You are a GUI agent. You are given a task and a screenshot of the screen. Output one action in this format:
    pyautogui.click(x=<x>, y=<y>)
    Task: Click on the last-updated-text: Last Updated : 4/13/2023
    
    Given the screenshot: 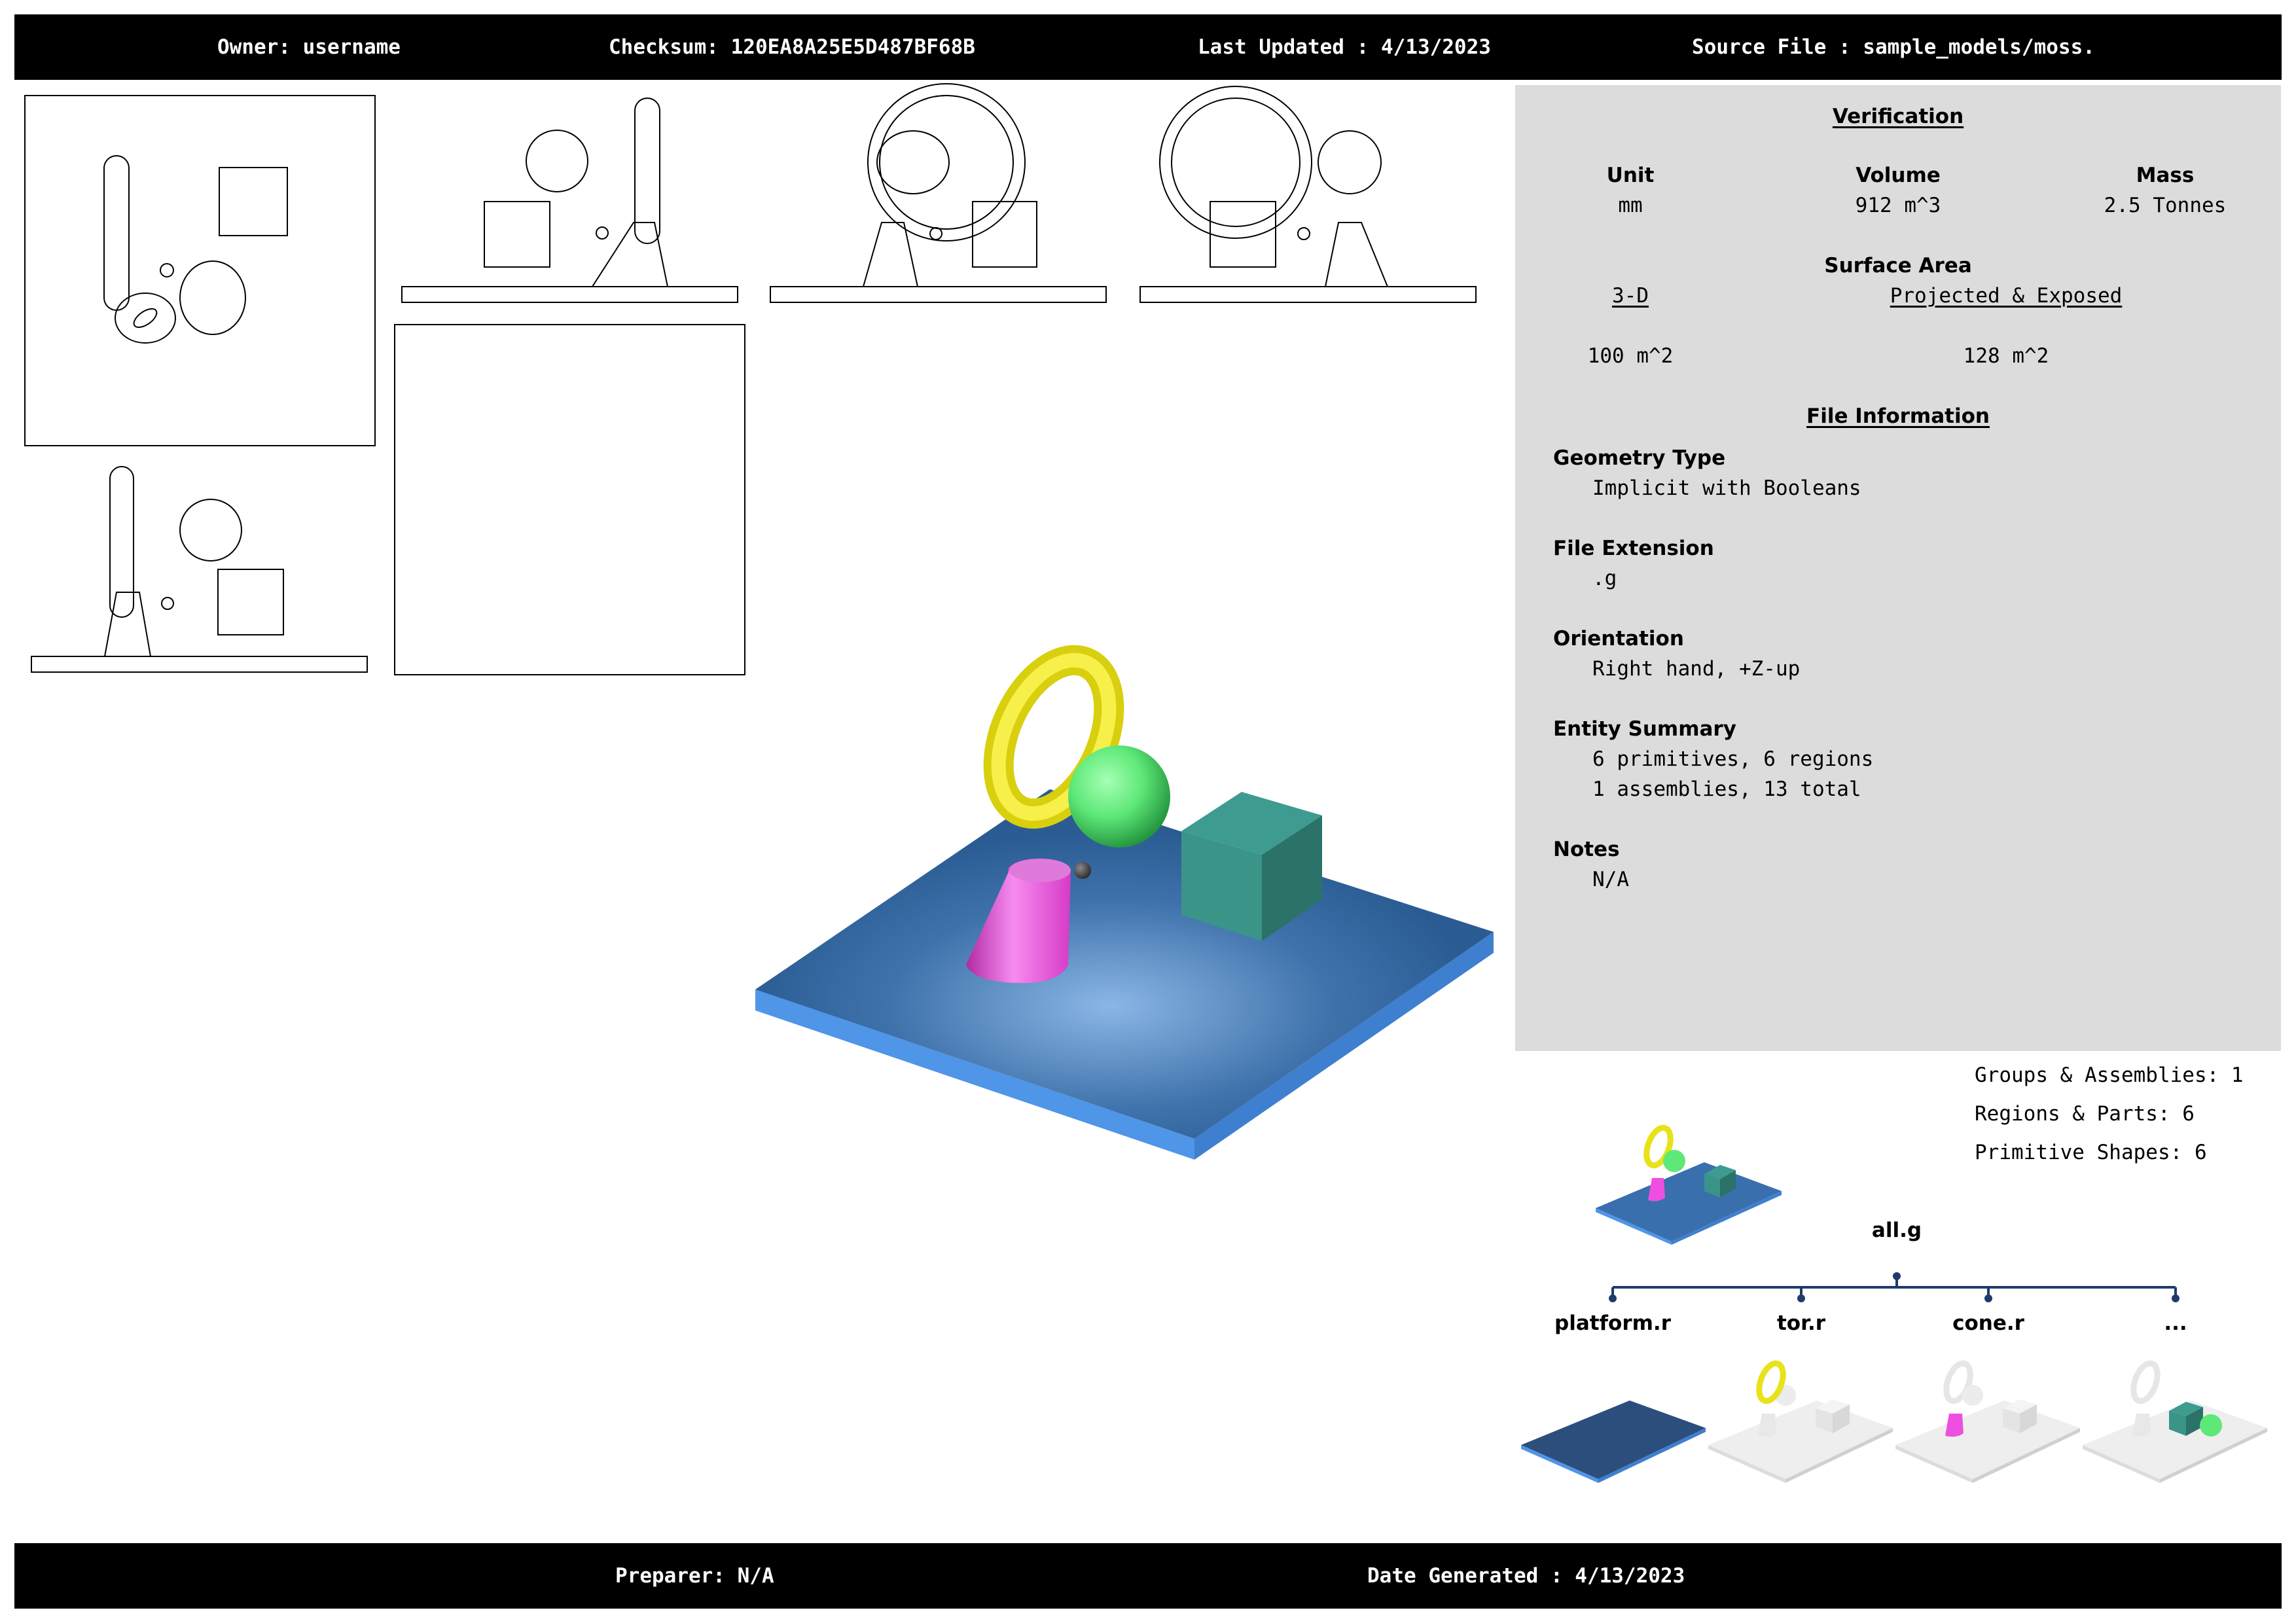 What is the action you would take?
    pyautogui.click(x=1344, y=47)
    